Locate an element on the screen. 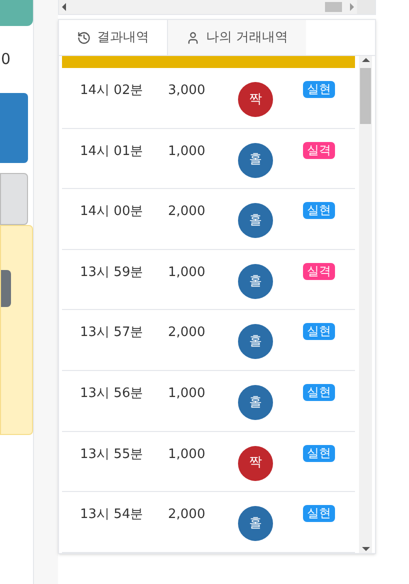 This screenshot has width=409, height=584. amount-text: 3,000 is located at coordinates (187, 91).